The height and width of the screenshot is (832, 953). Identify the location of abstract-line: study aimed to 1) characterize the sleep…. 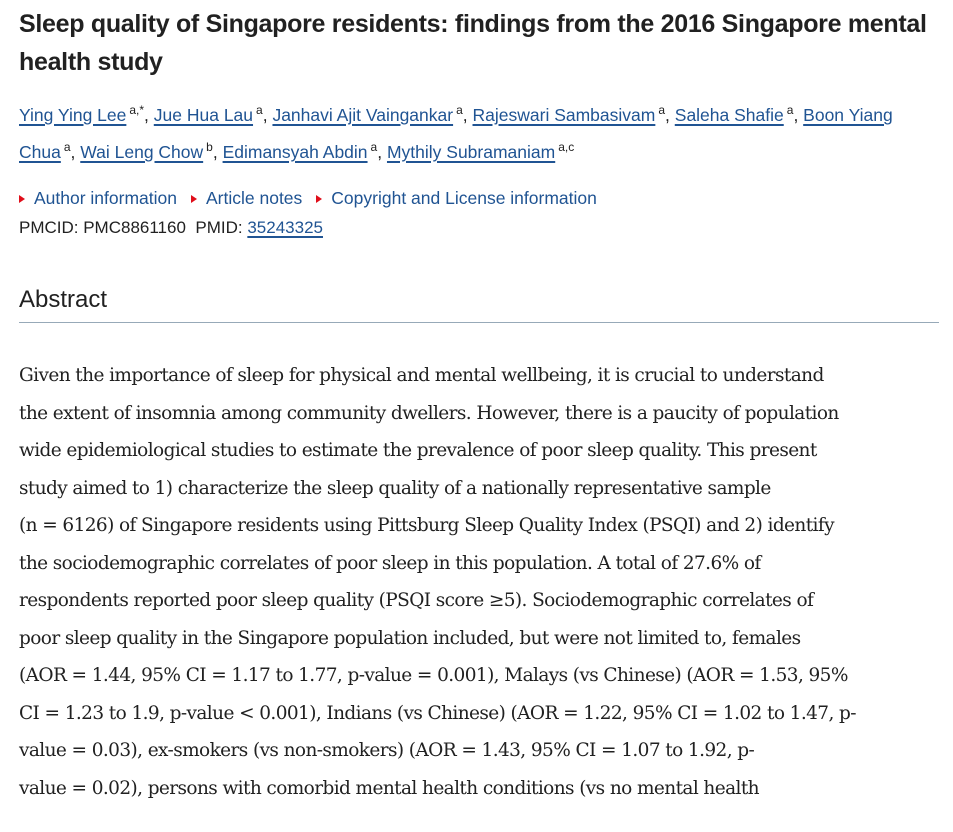
(395, 488).